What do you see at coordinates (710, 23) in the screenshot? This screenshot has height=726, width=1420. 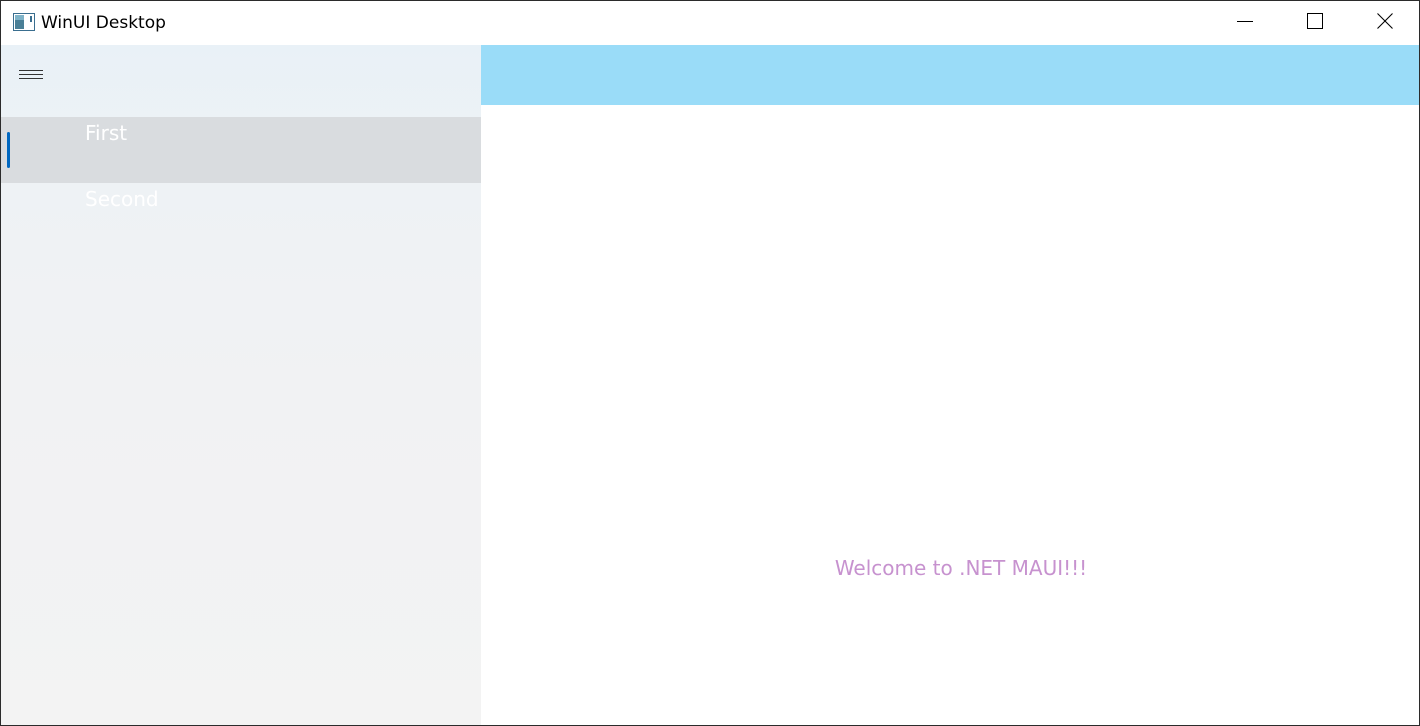 I see `title-bar: WinUI Desktop` at bounding box center [710, 23].